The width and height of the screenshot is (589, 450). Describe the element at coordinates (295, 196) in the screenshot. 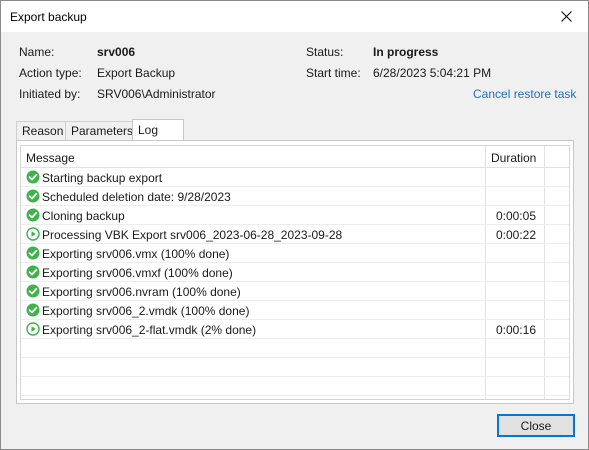

I see `log-row: Scheduled deletion date: 9/28/2023` at that location.